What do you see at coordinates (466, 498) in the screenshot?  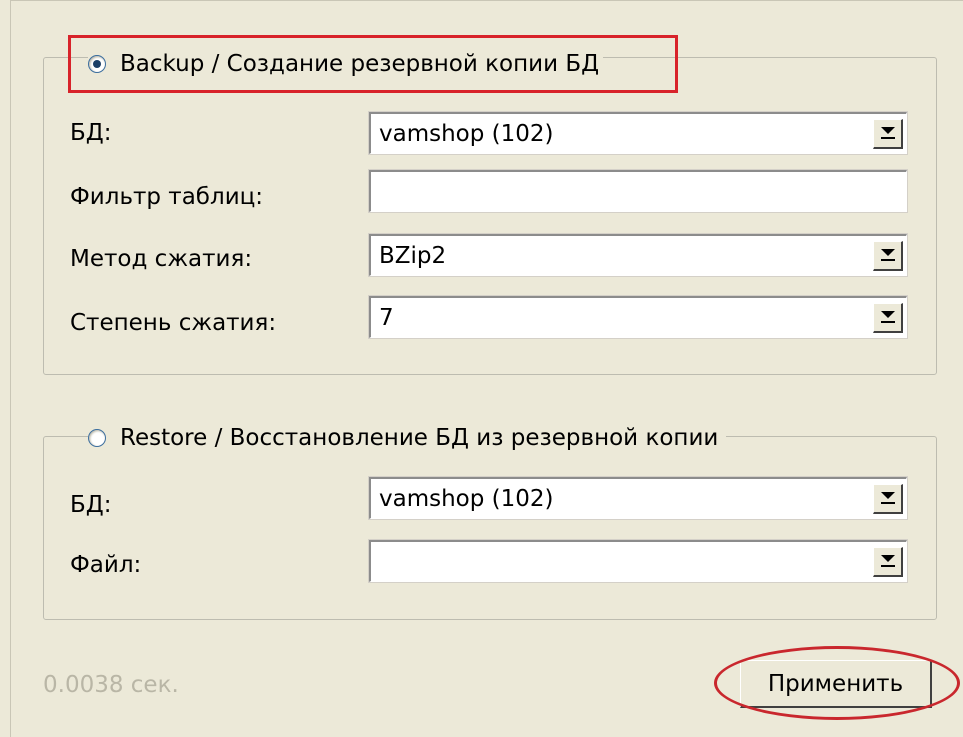 I see `restore-db-value: vamshop (102)` at bounding box center [466, 498].